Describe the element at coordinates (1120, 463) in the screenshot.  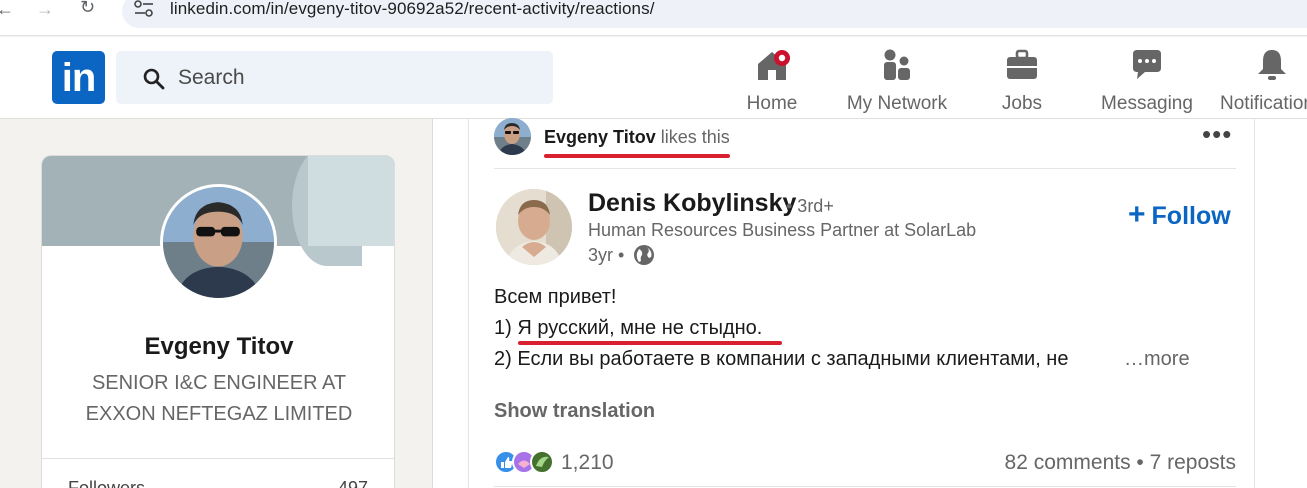
I see `comments-reposts: 82 comments • 7 reposts` at that location.